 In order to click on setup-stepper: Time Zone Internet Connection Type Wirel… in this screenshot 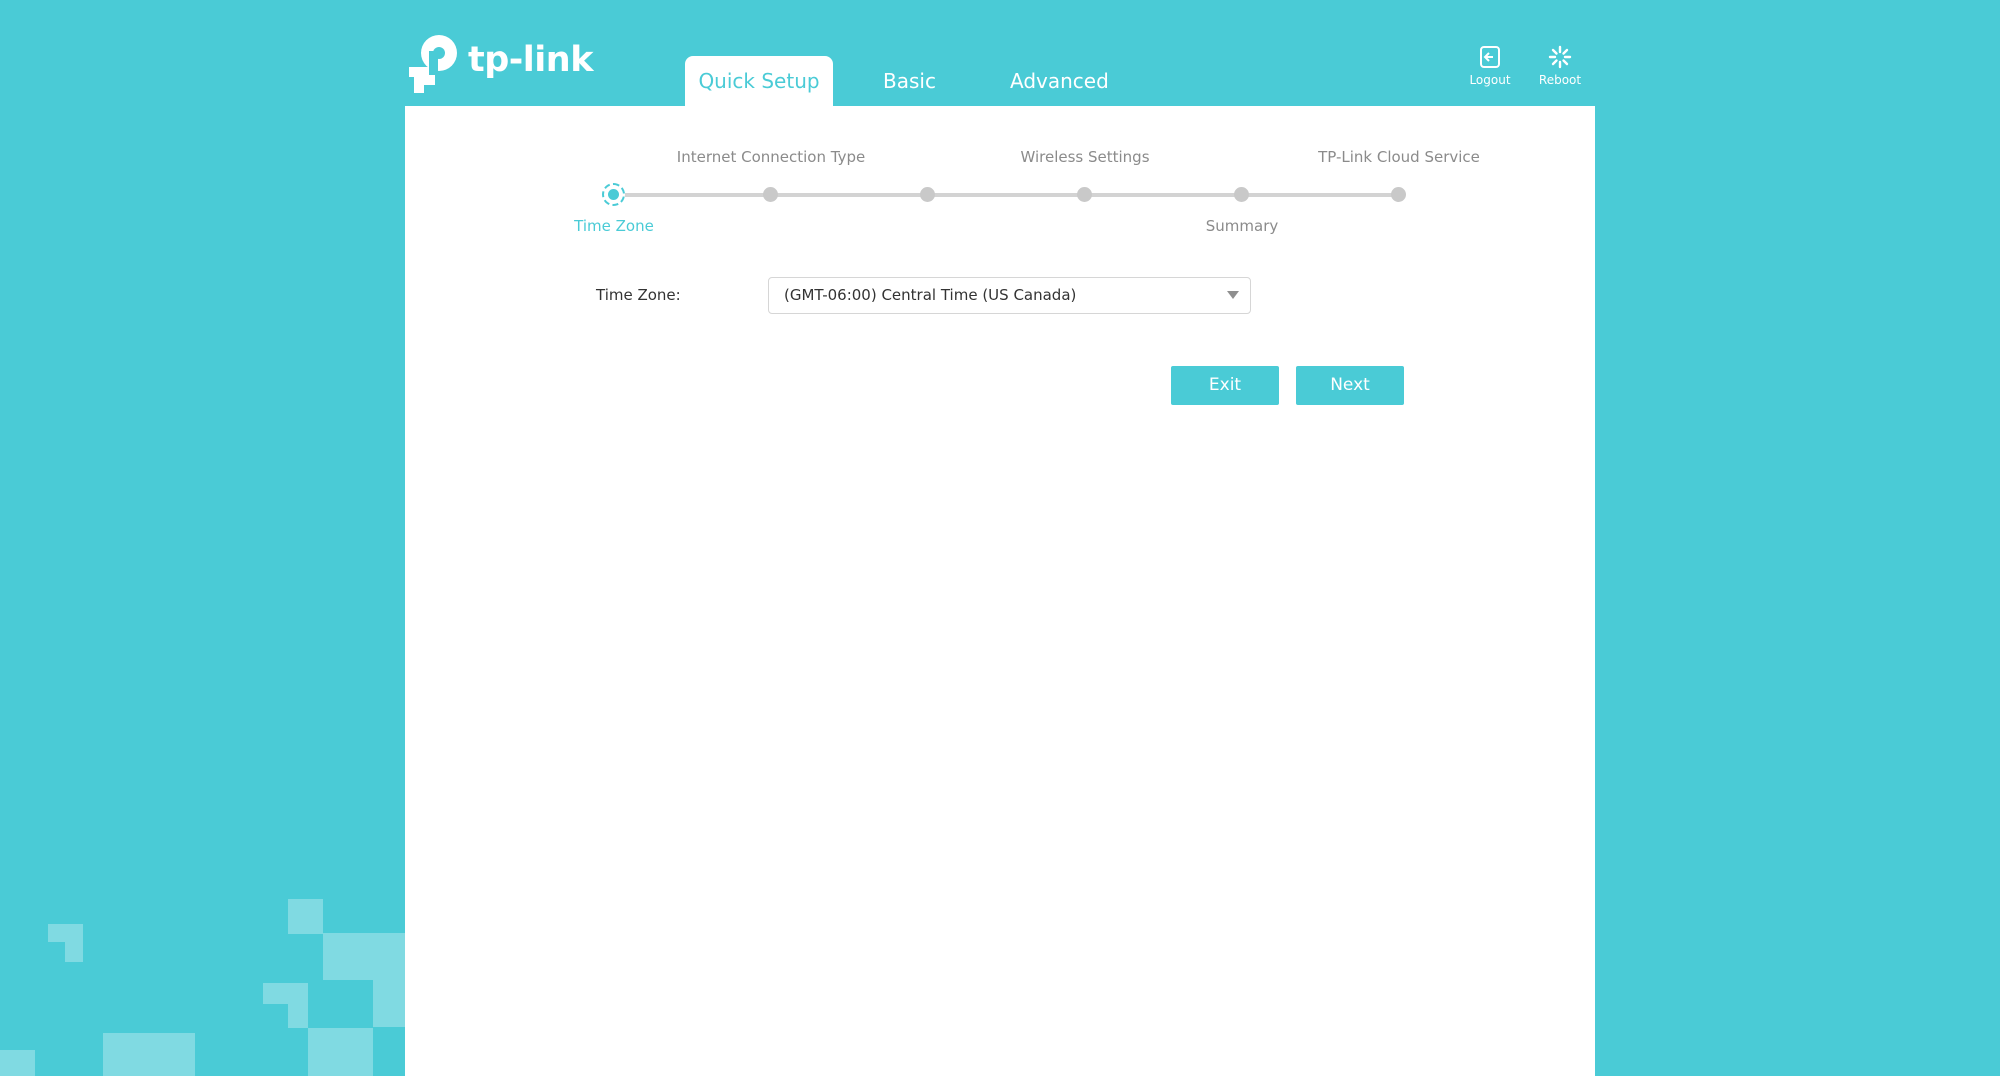, I will do `click(1000, 176)`.